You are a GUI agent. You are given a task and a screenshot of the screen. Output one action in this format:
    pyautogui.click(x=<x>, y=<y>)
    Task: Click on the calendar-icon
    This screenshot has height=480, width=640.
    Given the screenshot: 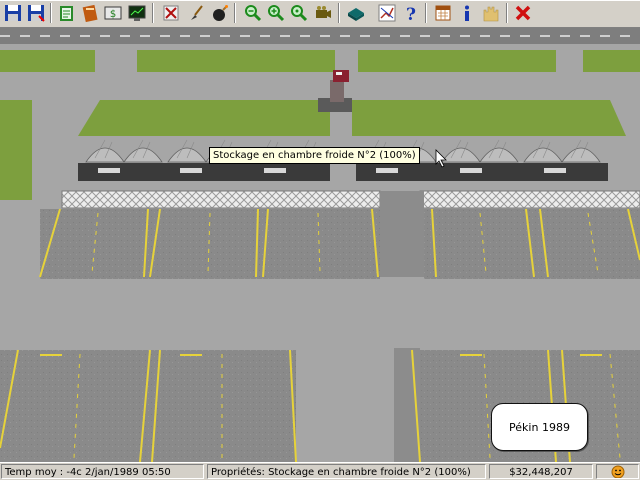 What is the action you would take?
    pyautogui.click(x=443, y=13)
    